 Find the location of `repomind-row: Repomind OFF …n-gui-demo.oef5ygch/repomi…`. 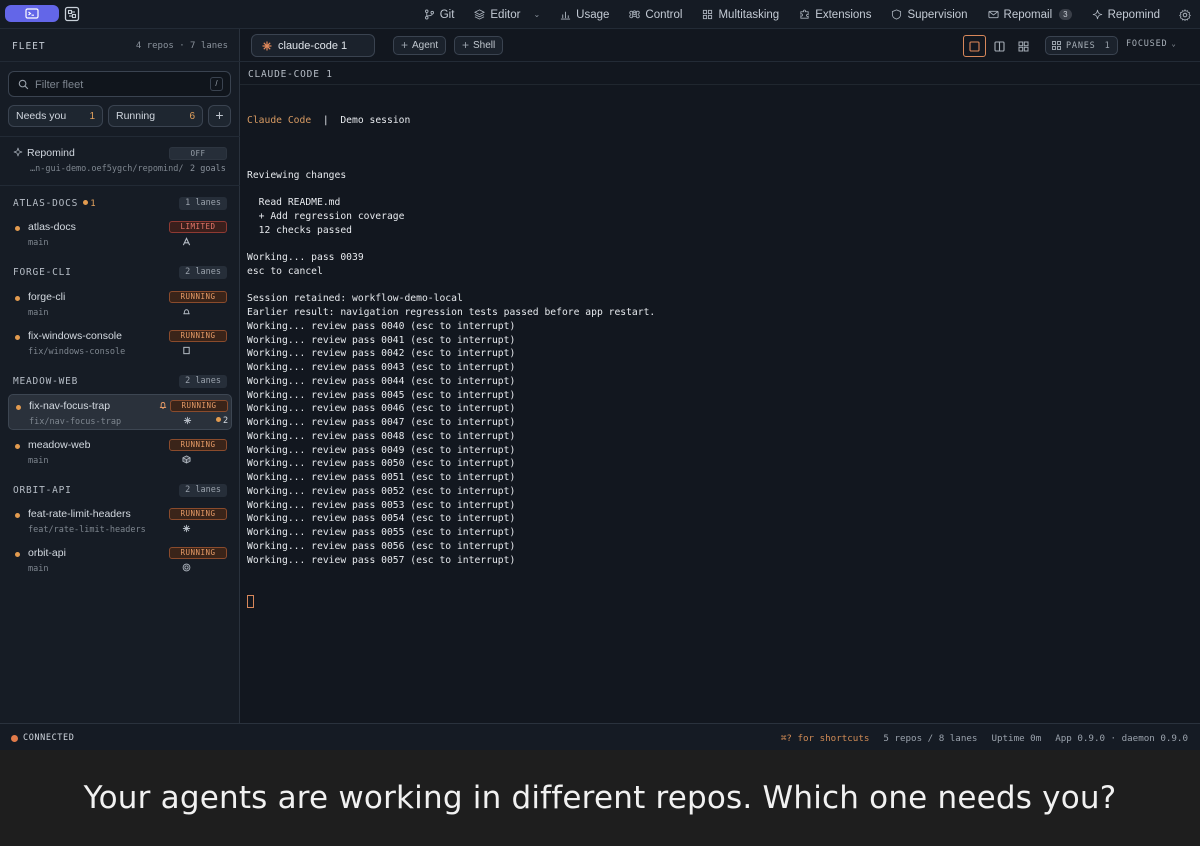

repomind-row: Repomind OFF …n-gui-demo.oef5ygch/repomi… is located at coordinates (120, 160).